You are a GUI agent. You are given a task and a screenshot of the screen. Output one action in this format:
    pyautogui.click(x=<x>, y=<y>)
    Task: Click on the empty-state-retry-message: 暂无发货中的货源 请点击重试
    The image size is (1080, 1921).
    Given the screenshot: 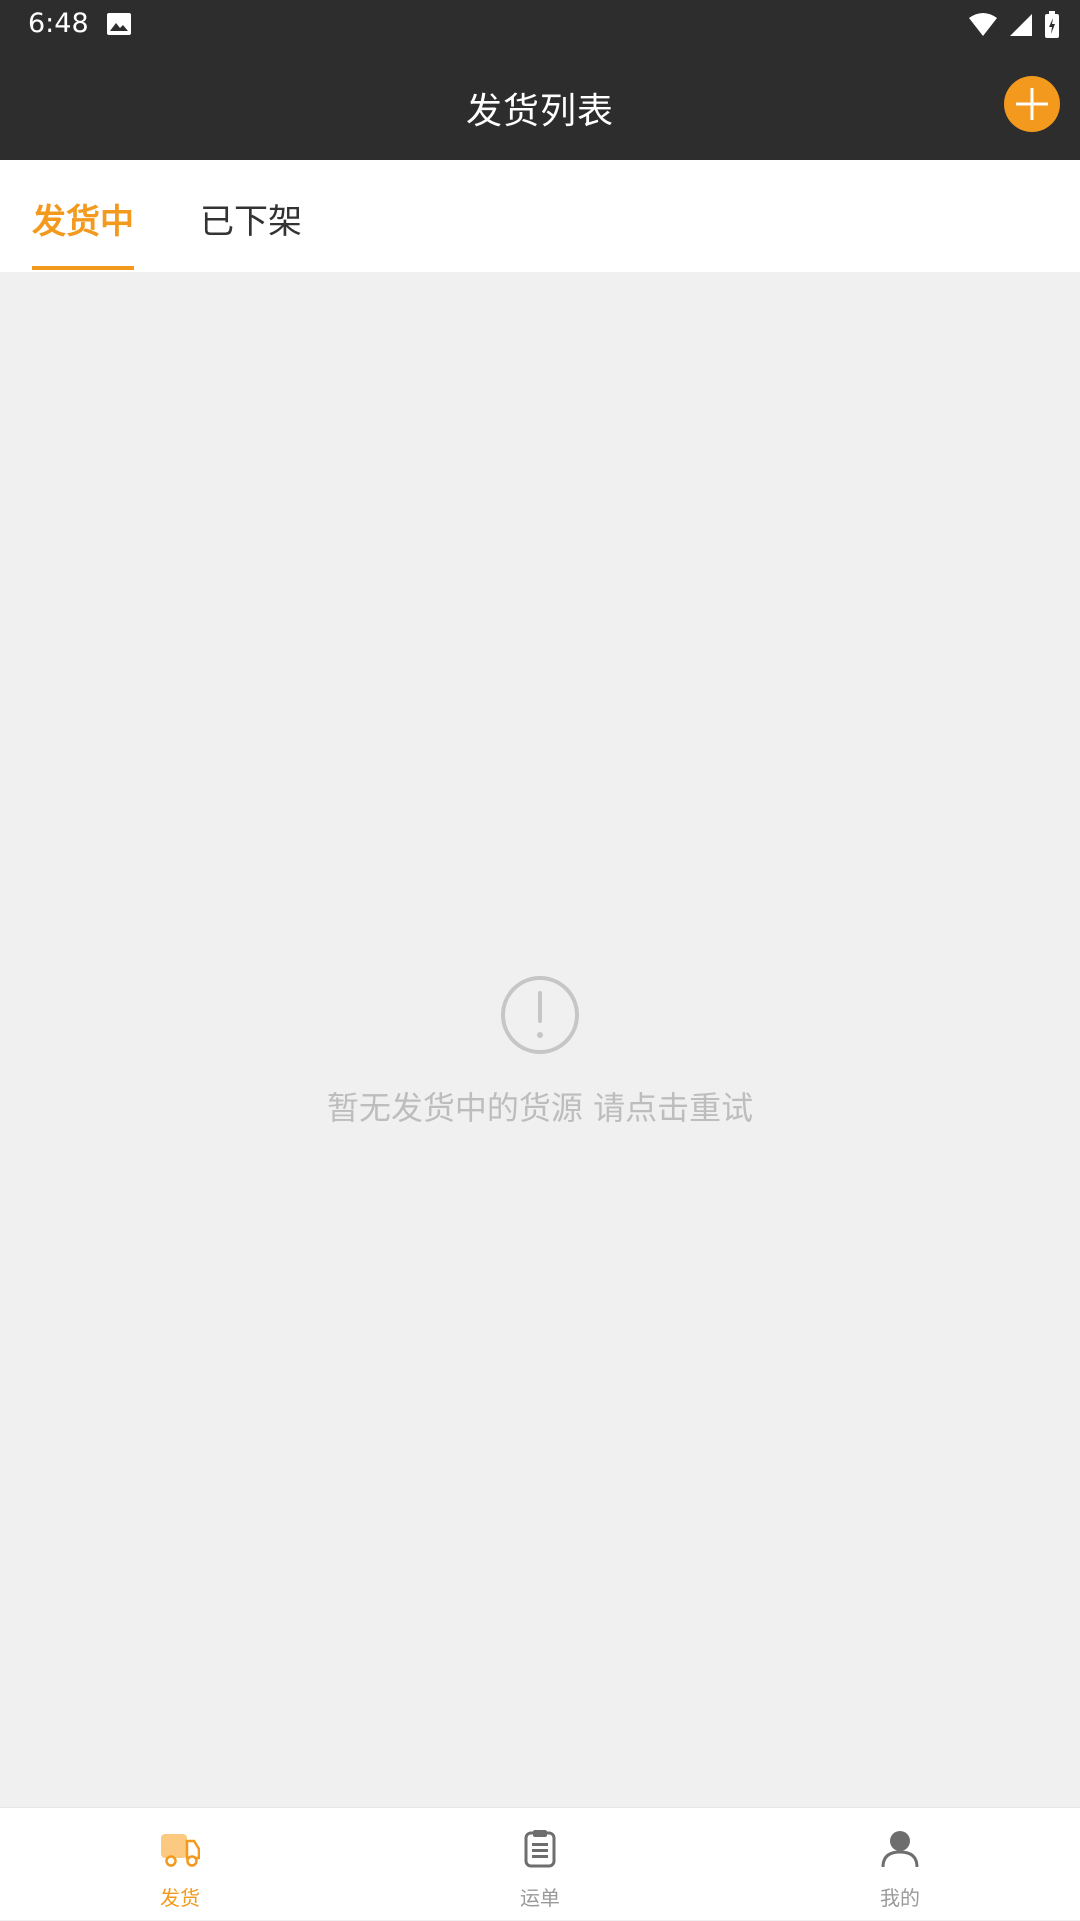 What is the action you would take?
    pyautogui.click(x=540, y=1106)
    